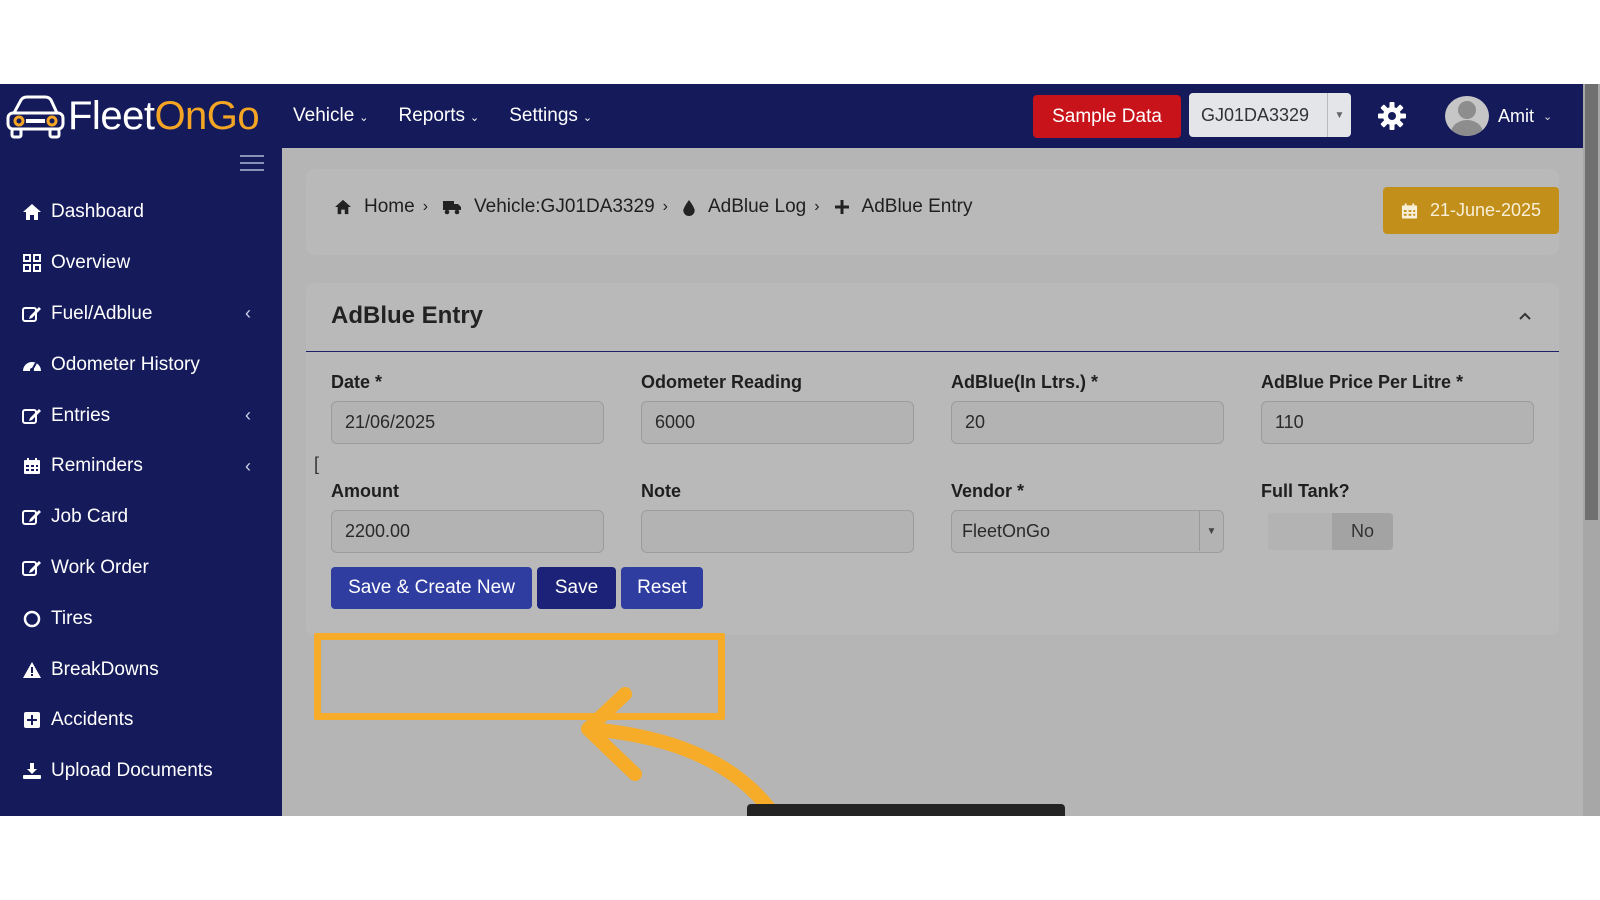 The width and height of the screenshot is (1600, 900). What do you see at coordinates (32, 365) in the screenshot?
I see `gauge-icon` at bounding box center [32, 365].